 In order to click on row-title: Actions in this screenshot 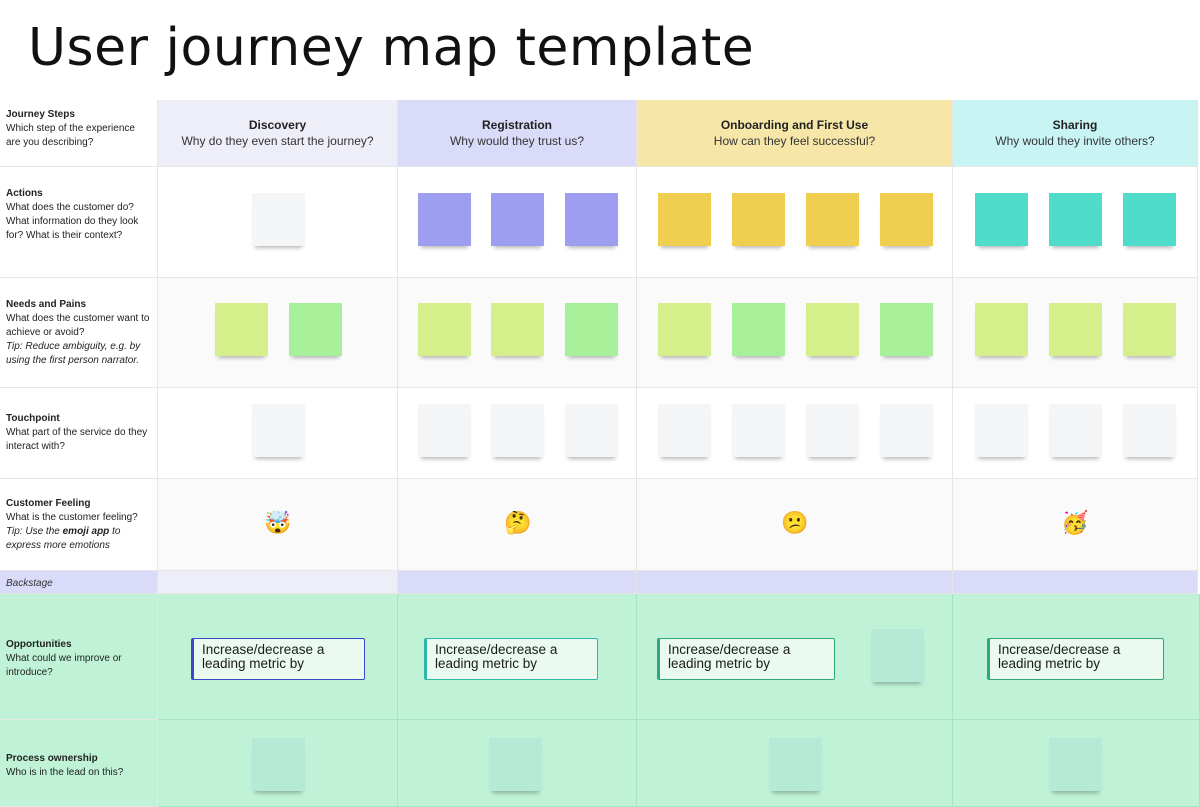, I will do `click(24, 193)`.